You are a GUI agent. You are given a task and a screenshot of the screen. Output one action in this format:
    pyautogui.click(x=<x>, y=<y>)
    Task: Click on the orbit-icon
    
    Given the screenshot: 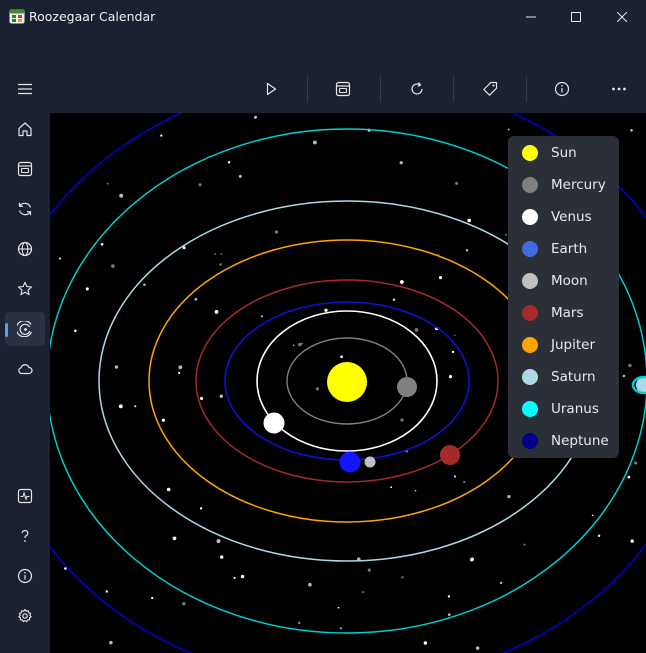 What is the action you would take?
    pyautogui.click(x=25, y=329)
    